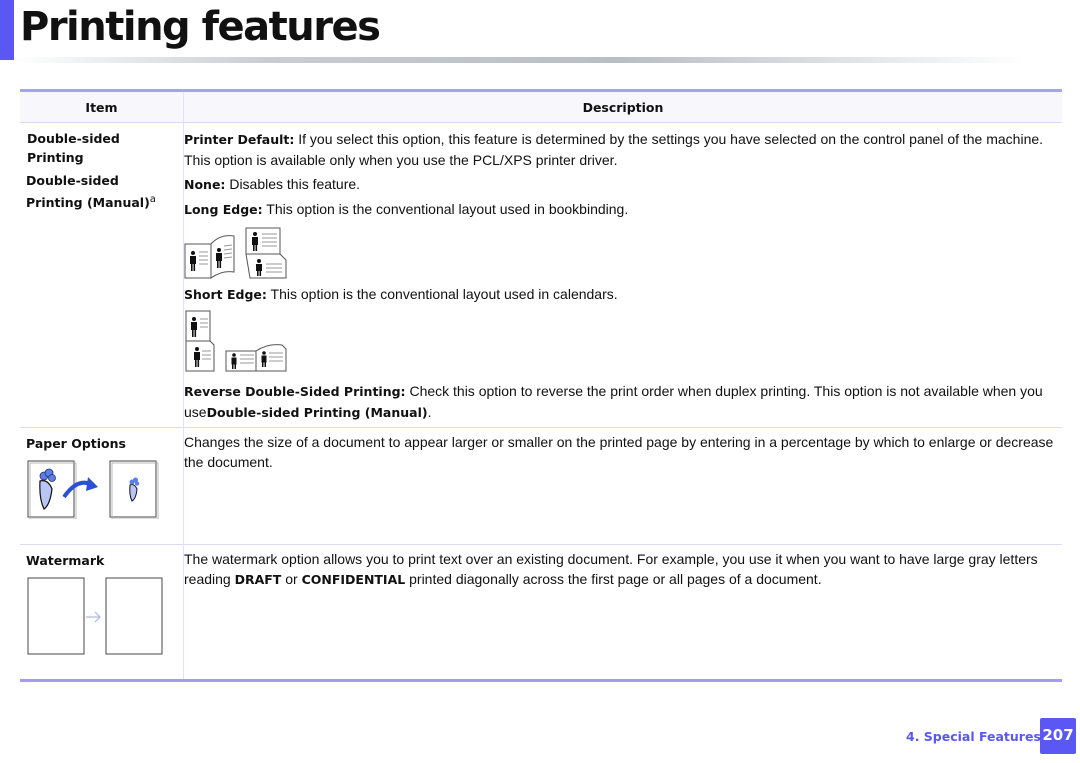 The image size is (1080, 763). I want to click on title-accent-bar, so click(7, 30).